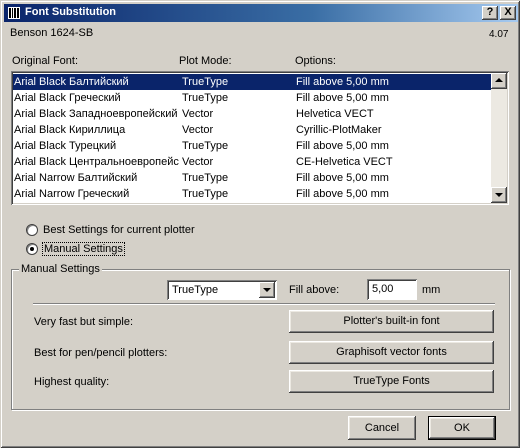 The width and height of the screenshot is (520, 448). What do you see at coordinates (52, 33) in the screenshot?
I see `font-name-label: Benson 1624-SB` at bounding box center [52, 33].